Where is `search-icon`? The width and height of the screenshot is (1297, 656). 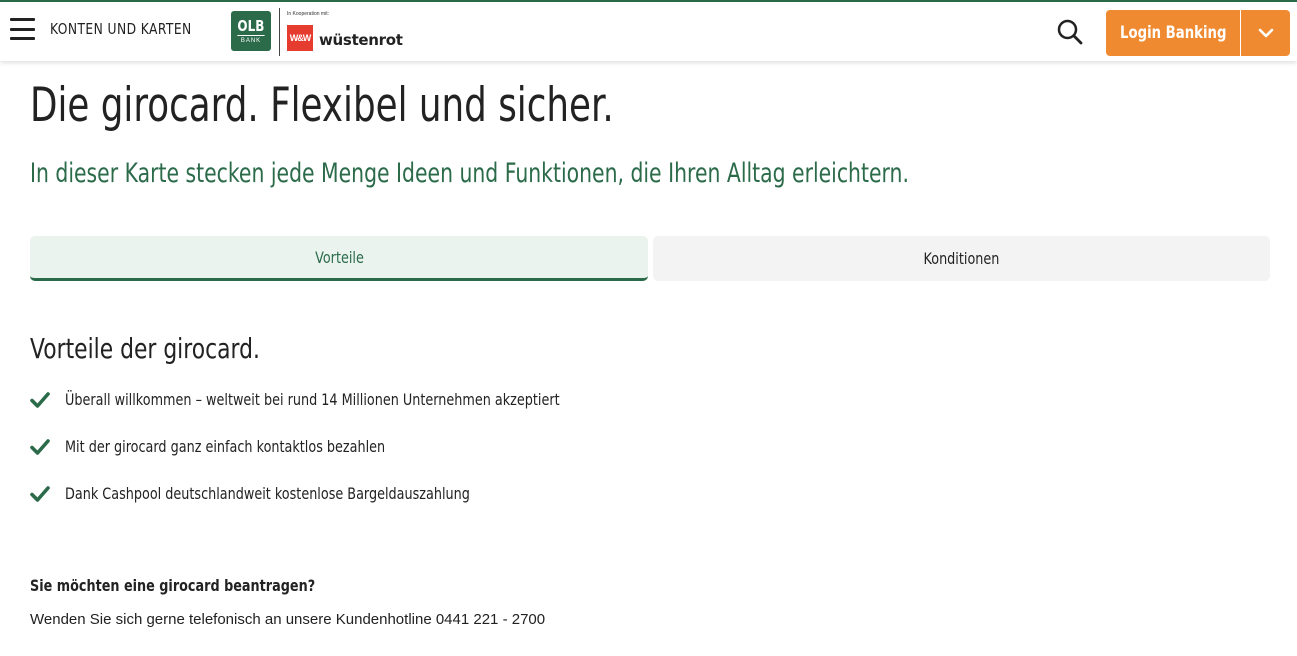 search-icon is located at coordinates (1070, 32).